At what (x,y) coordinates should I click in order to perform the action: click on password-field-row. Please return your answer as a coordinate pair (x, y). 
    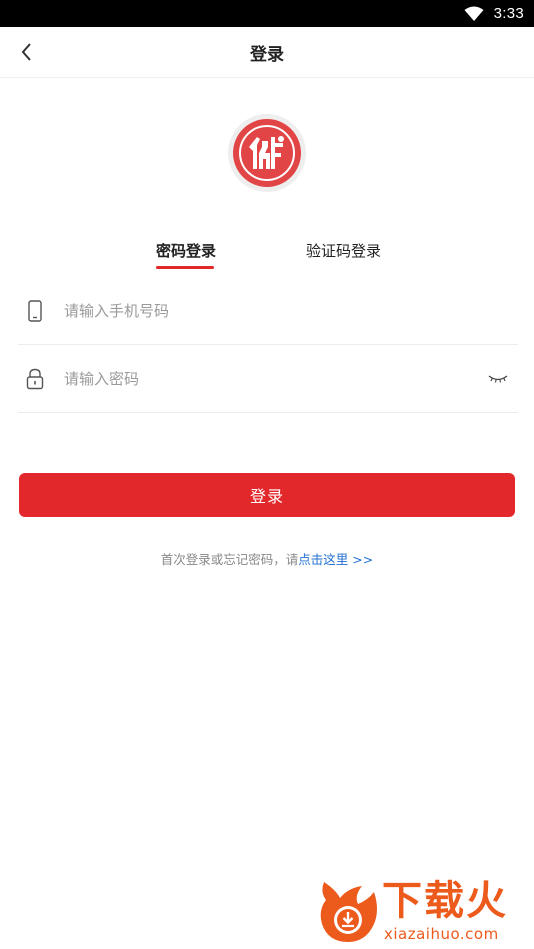
    Looking at the image, I should click on (268, 379).